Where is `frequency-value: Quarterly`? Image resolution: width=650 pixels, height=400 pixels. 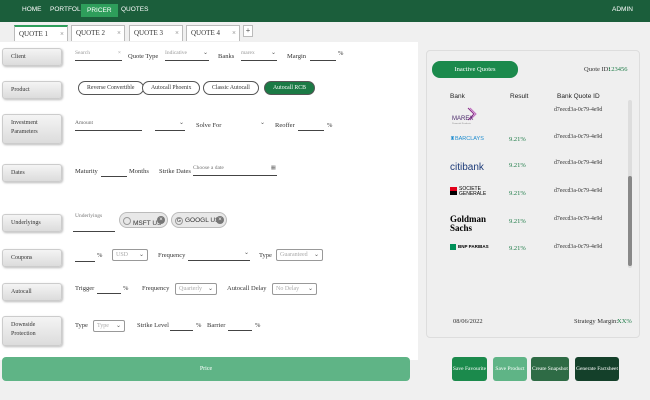
frequency-value: Quarterly is located at coordinates (190, 289).